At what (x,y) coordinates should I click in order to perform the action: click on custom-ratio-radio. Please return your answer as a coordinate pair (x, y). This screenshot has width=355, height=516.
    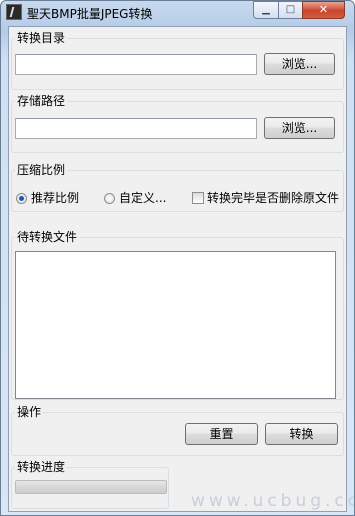
    Looking at the image, I should click on (109, 198).